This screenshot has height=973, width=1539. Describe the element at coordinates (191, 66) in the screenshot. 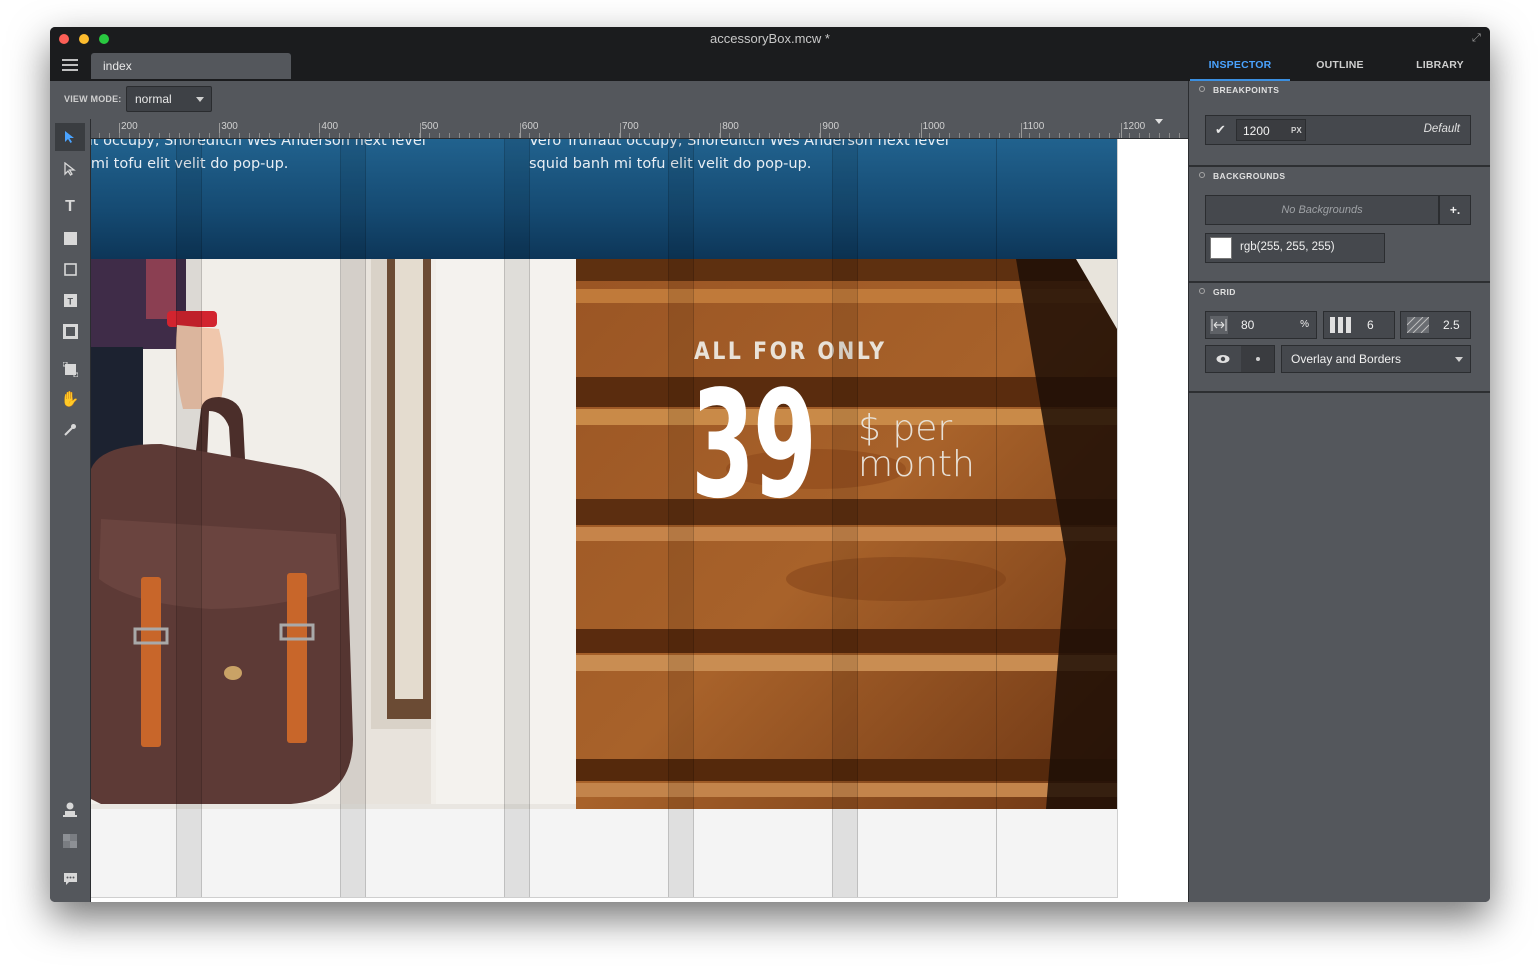

I see `document-tab-index: index` at that location.